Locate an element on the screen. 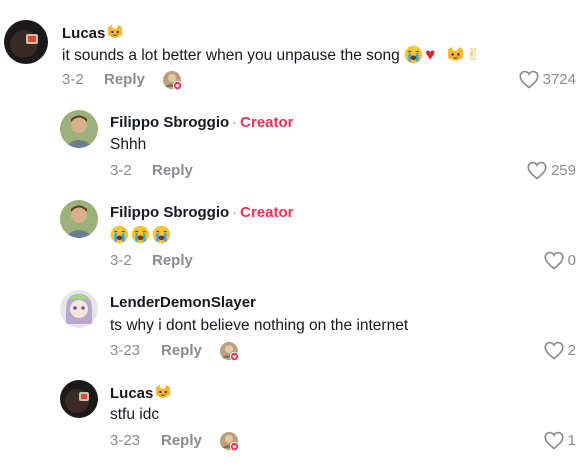 The height and width of the screenshot is (466, 588). like-button: 1 is located at coordinates (560, 440).